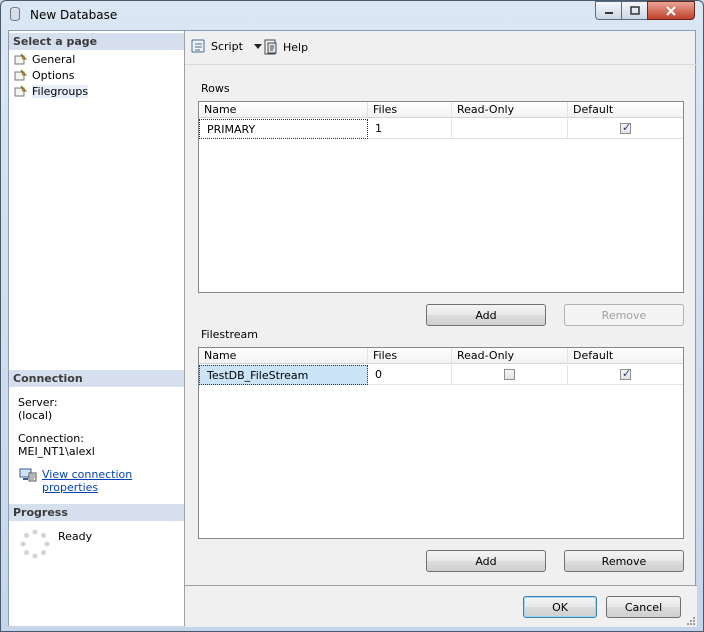 The height and width of the screenshot is (632, 704). I want to click on script-label: Script, so click(227, 46).